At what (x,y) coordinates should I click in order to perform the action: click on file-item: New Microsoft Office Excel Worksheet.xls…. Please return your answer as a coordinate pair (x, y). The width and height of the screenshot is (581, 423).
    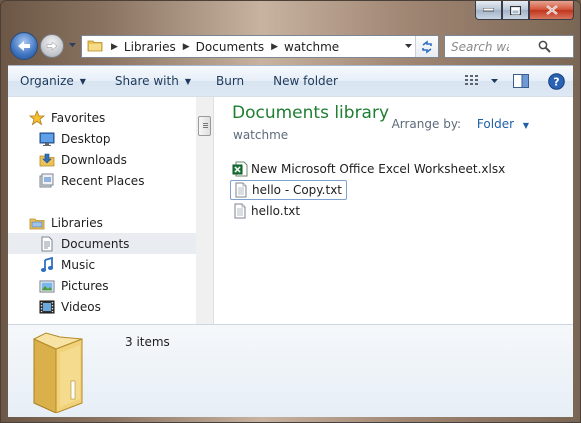
    Looking at the image, I should click on (369, 169).